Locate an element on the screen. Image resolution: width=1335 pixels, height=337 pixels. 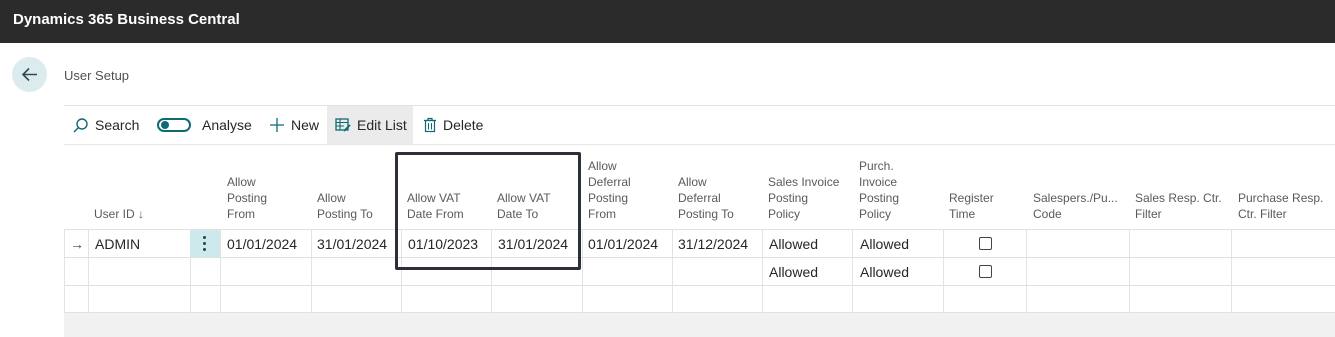
header-line: Ctr. Filter is located at coordinates (1262, 214).